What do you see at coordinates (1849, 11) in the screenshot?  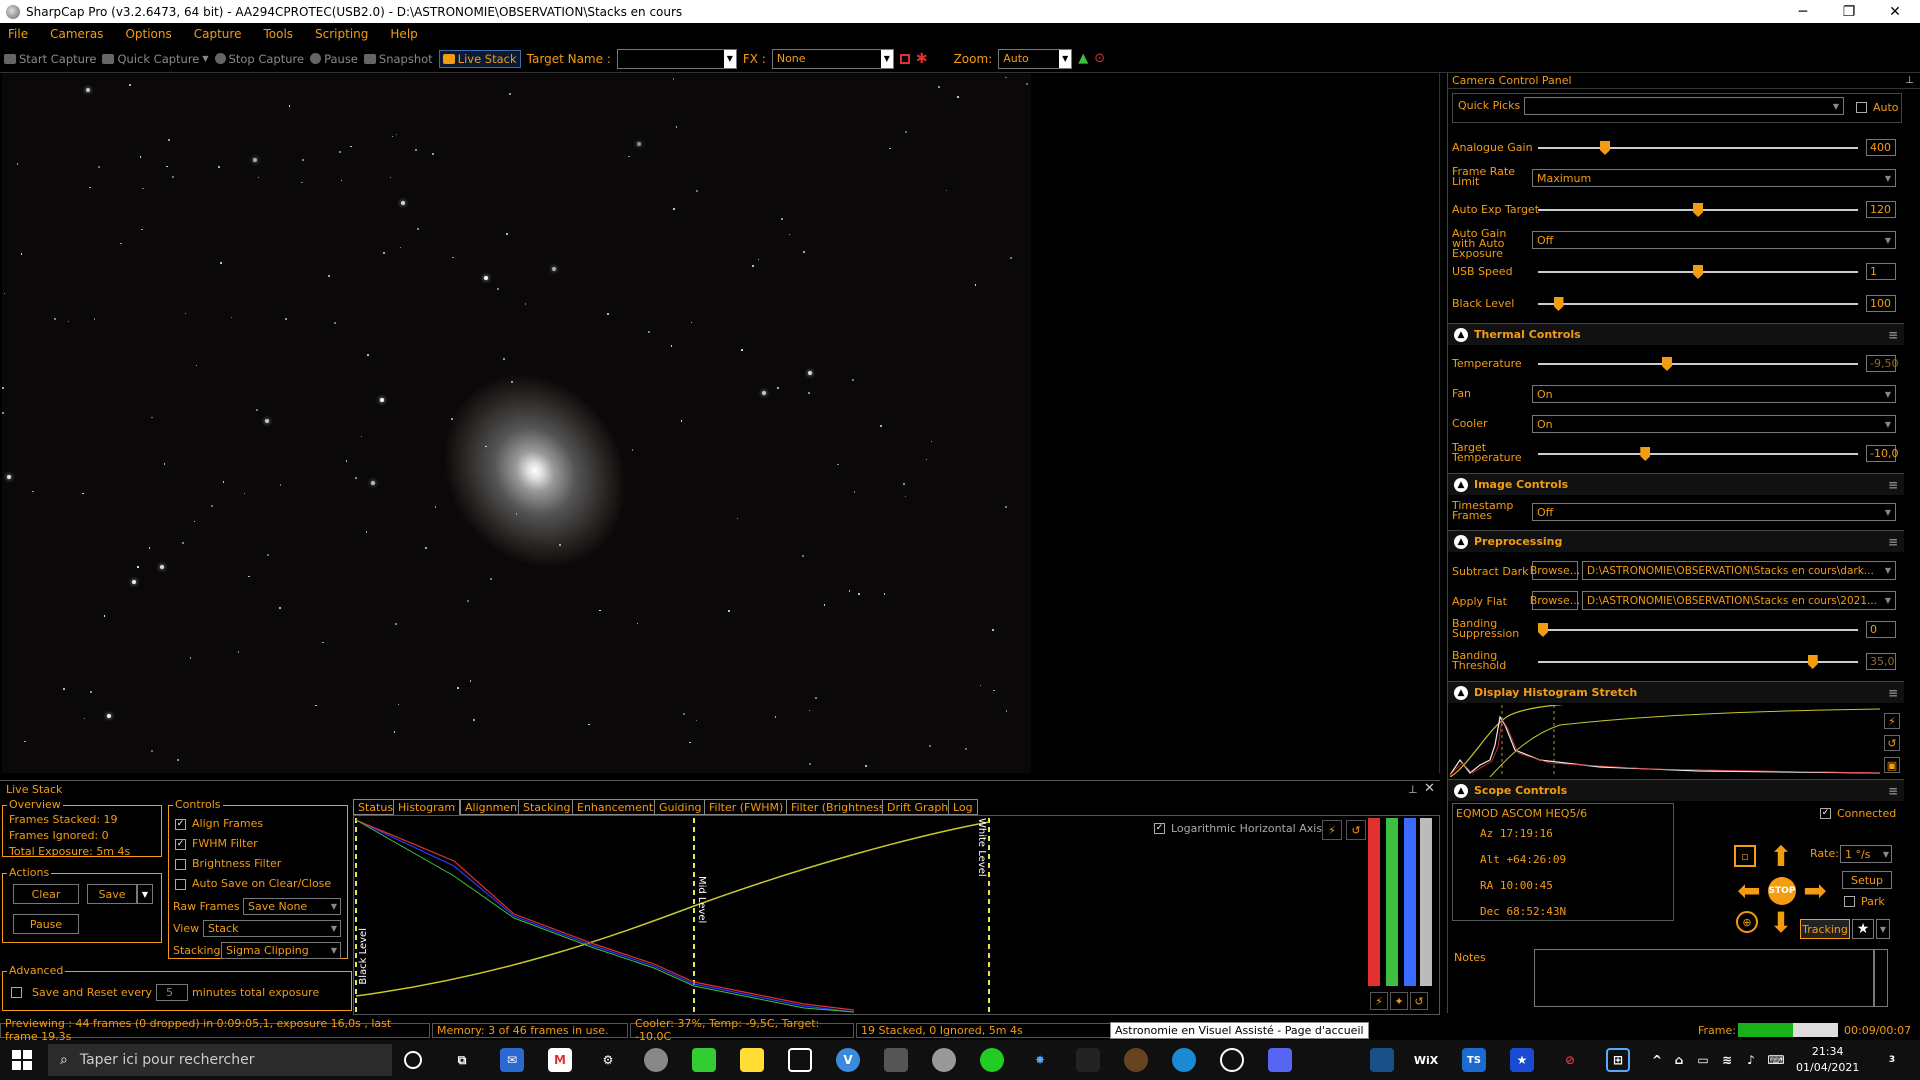 I see `maximize-button: ❐` at bounding box center [1849, 11].